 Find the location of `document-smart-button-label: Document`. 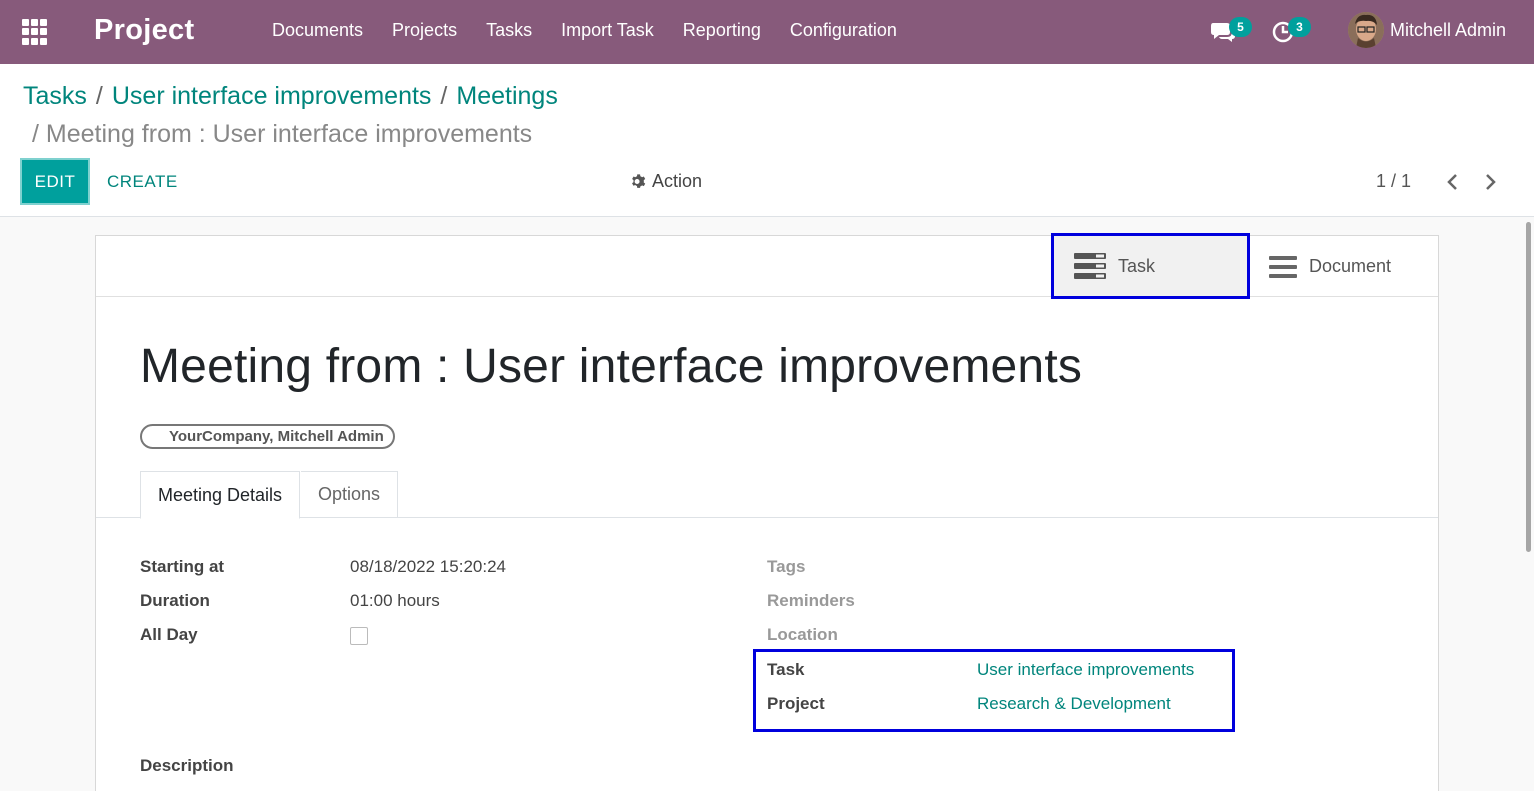

document-smart-button-label: Document is located at coordinates (1350, 266).